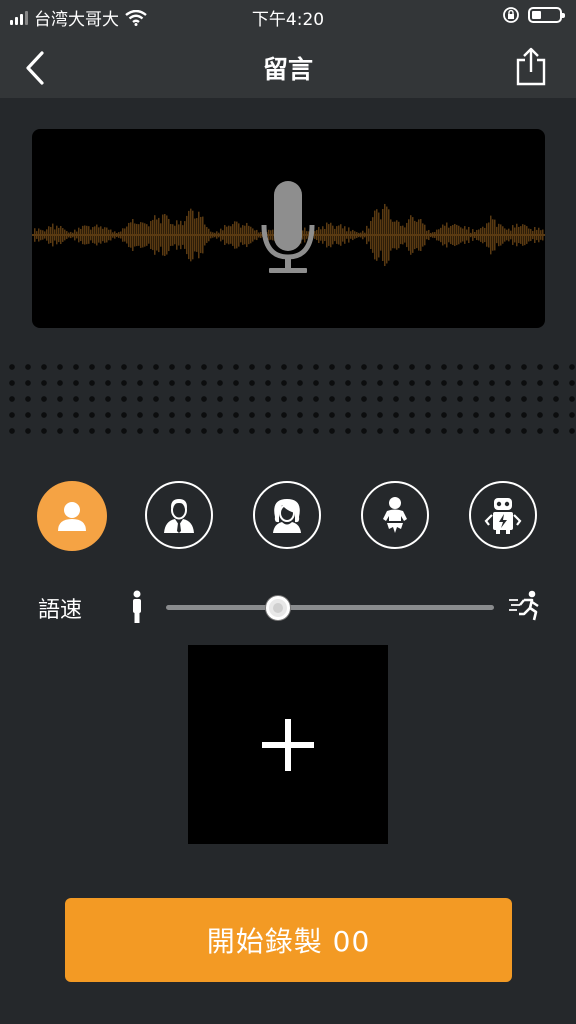 Image resolution: width=576 pixels, height=1024 pixels. I want to click on status-right, so click(533, 15).